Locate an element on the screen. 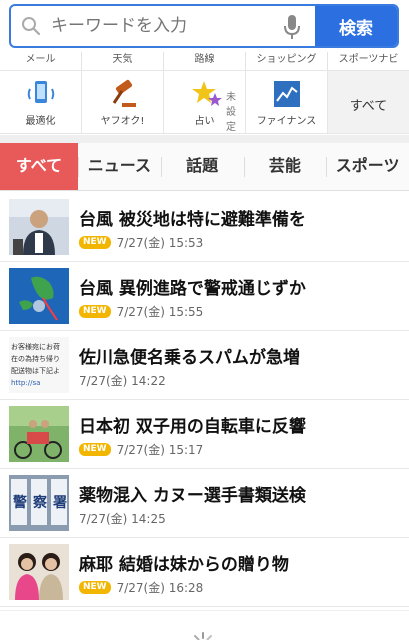 The width and height of the screenshot is (409, 640). service-link-shopping: ショッピング is located at coordinates (287, 61).